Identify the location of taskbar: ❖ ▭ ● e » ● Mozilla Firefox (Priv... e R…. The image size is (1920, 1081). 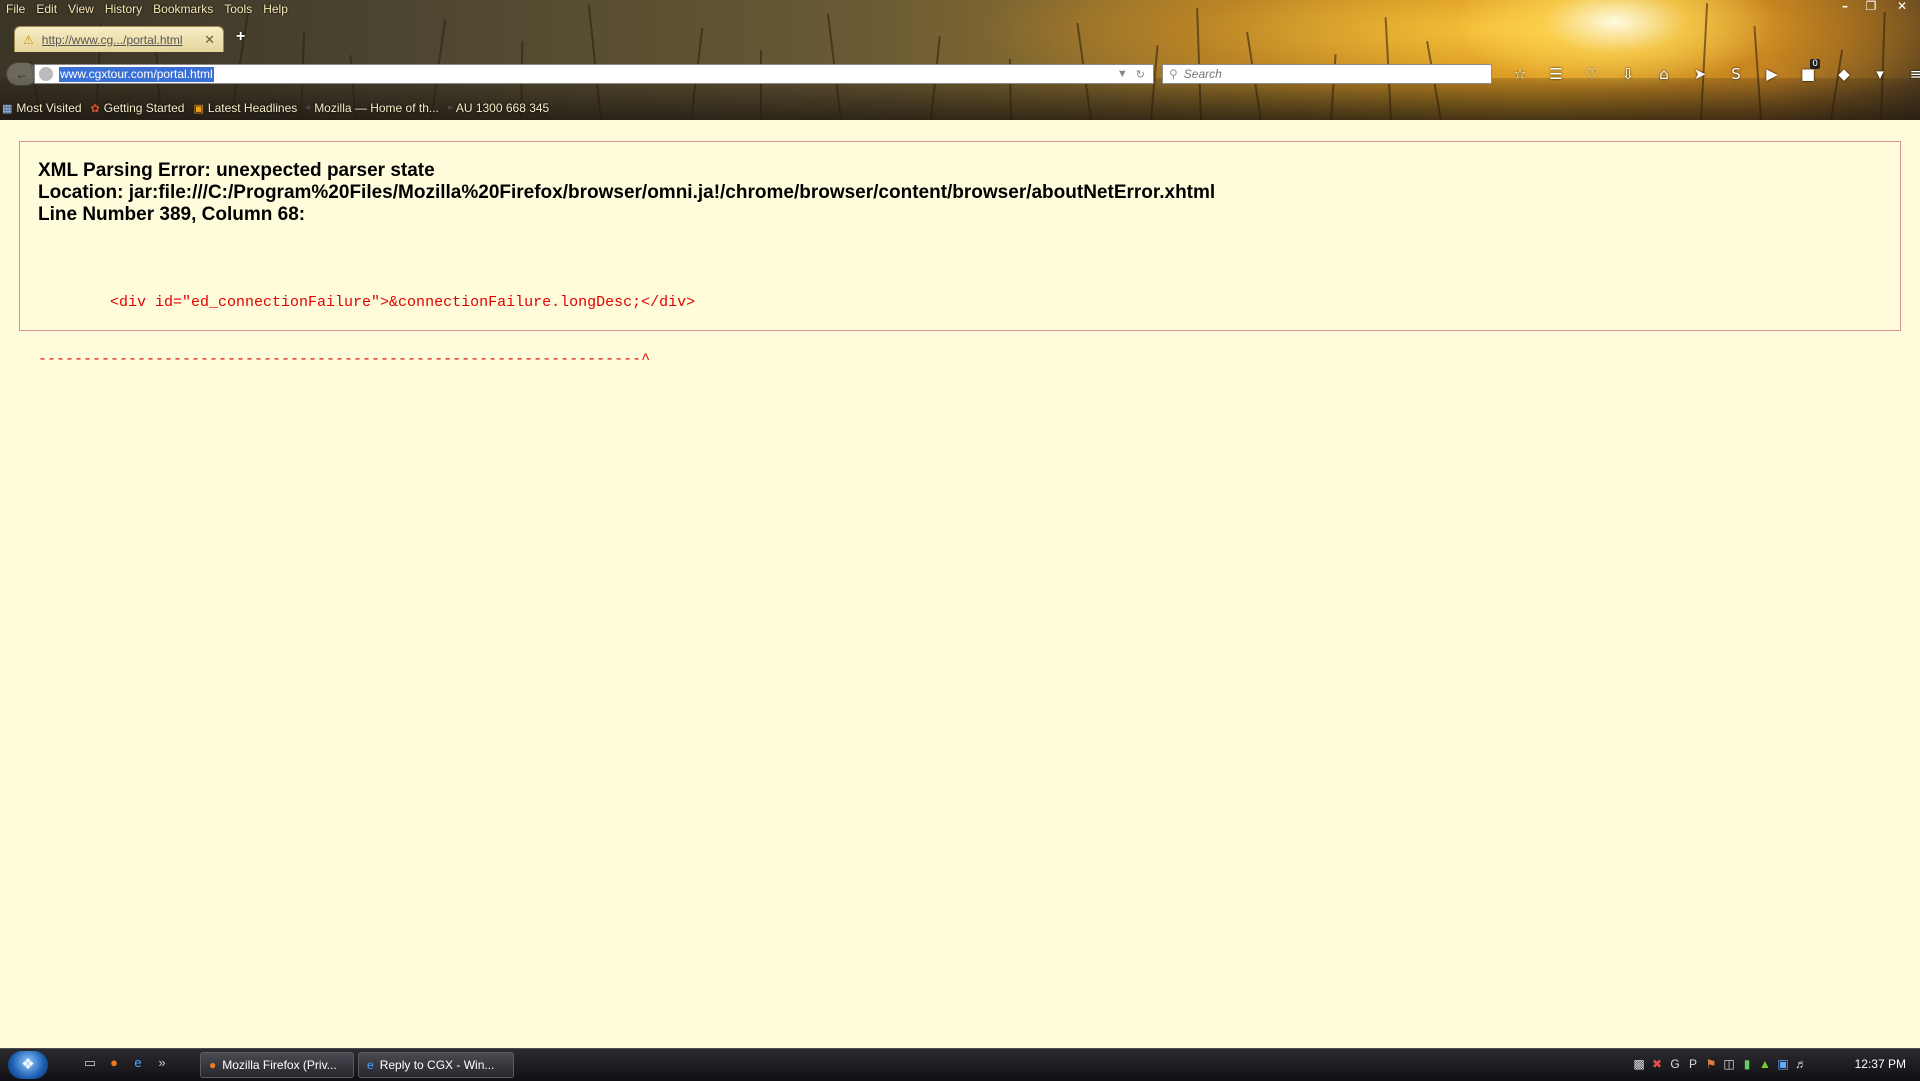
(960, 1064).